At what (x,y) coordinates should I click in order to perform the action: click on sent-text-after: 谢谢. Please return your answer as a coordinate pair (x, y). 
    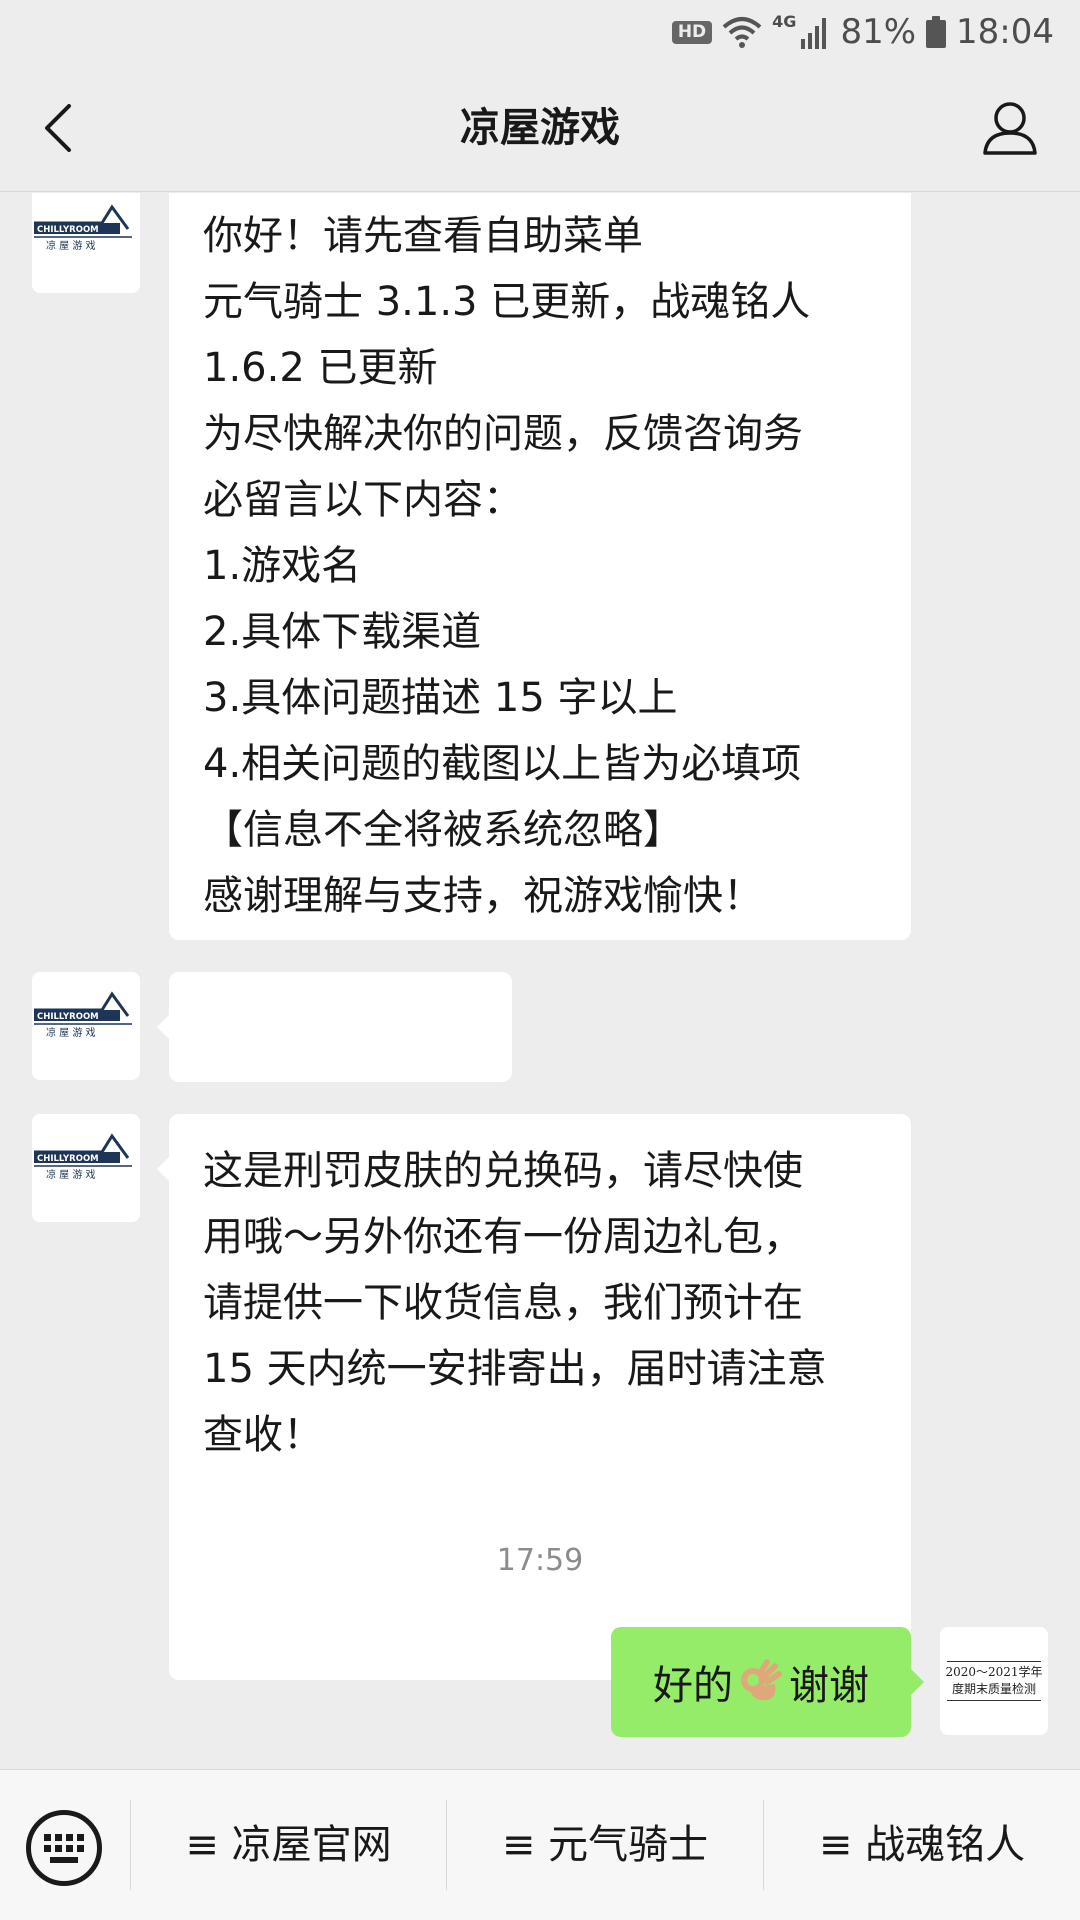
    Looking at the image, I should click on (829, 1686).